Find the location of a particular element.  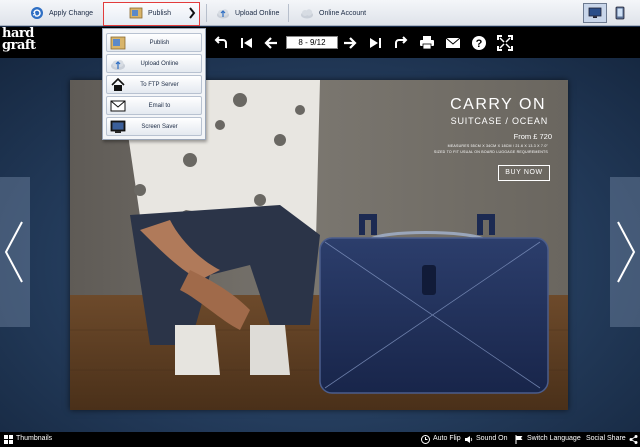

ad-title: CARRY ON is located at coordinates (498, 104).